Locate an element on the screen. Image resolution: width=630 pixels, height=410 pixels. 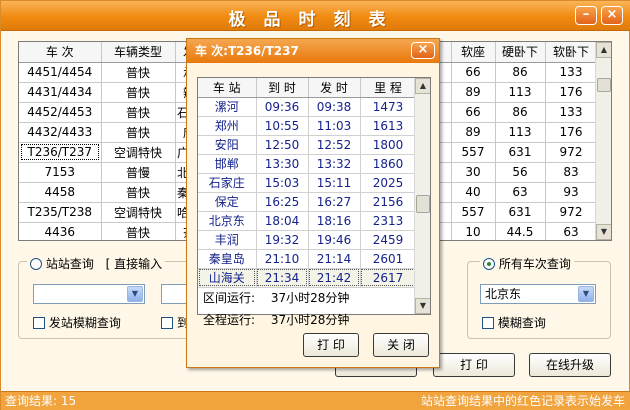
stop-row: 秦皇岛 21:10 21:14 2601 is located at coordinates (307, 259).